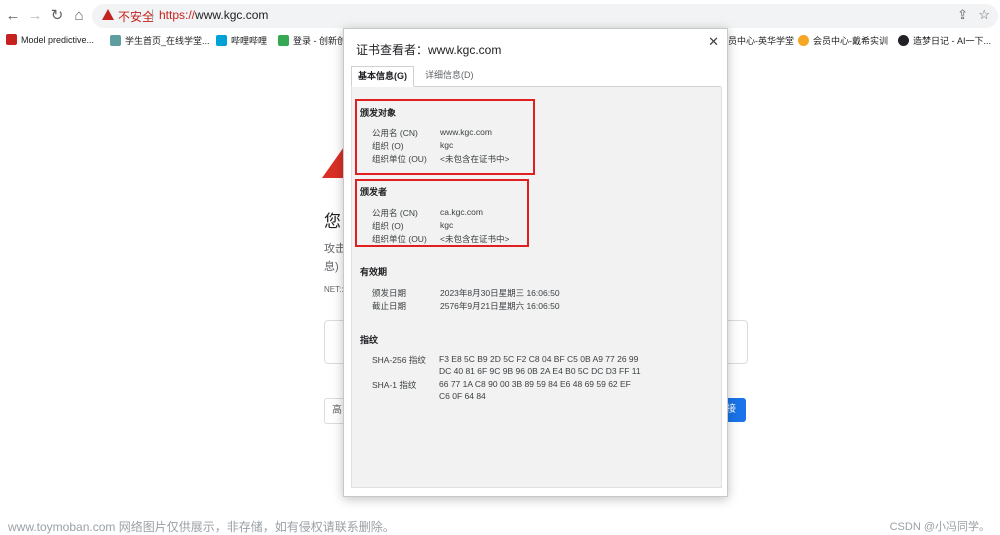 The image size is (1000, 535). What do you see at coordinates (962, 15) in the screenshot?
I see `share-icon: ⇪` at bounding box center [962, 15].